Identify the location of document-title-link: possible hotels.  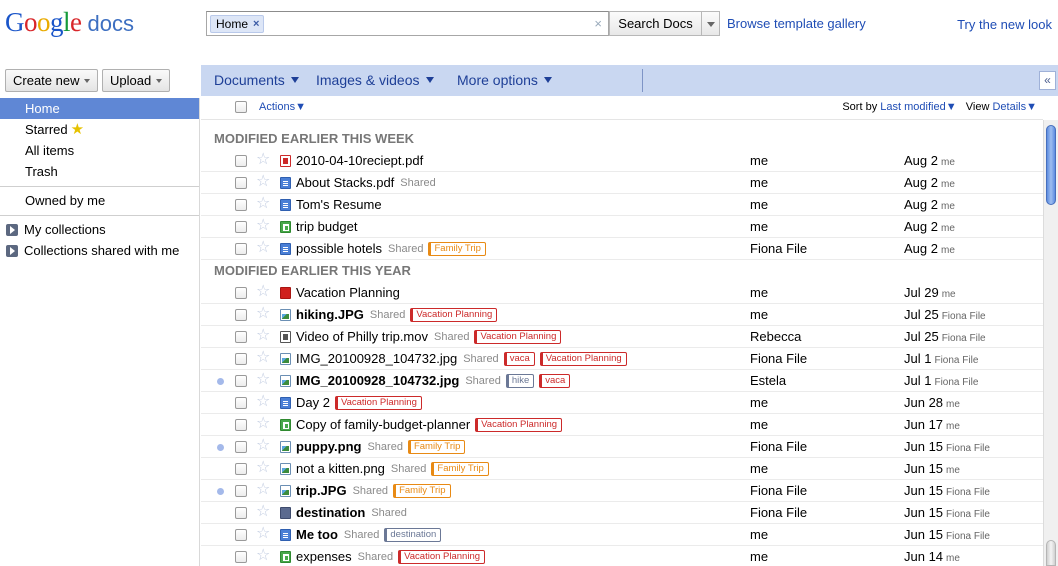
(339, 248).